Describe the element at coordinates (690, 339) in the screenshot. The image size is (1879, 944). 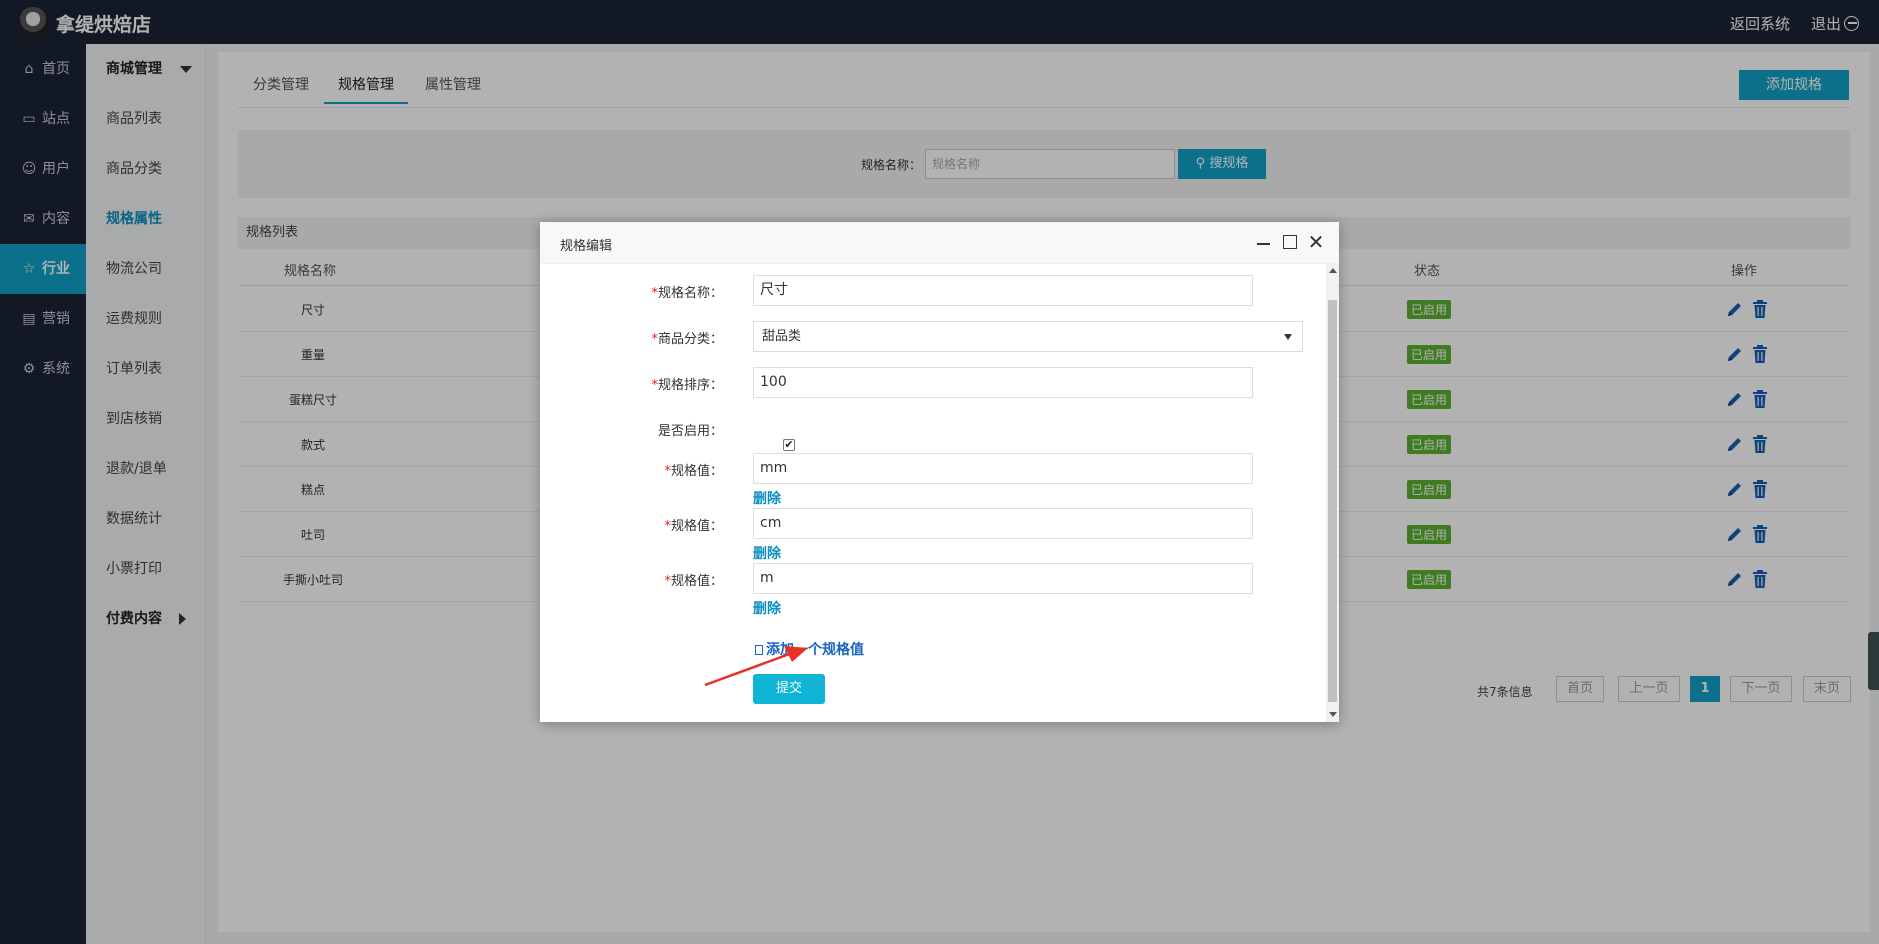
I see `label-text: 商品分类：` at that location.